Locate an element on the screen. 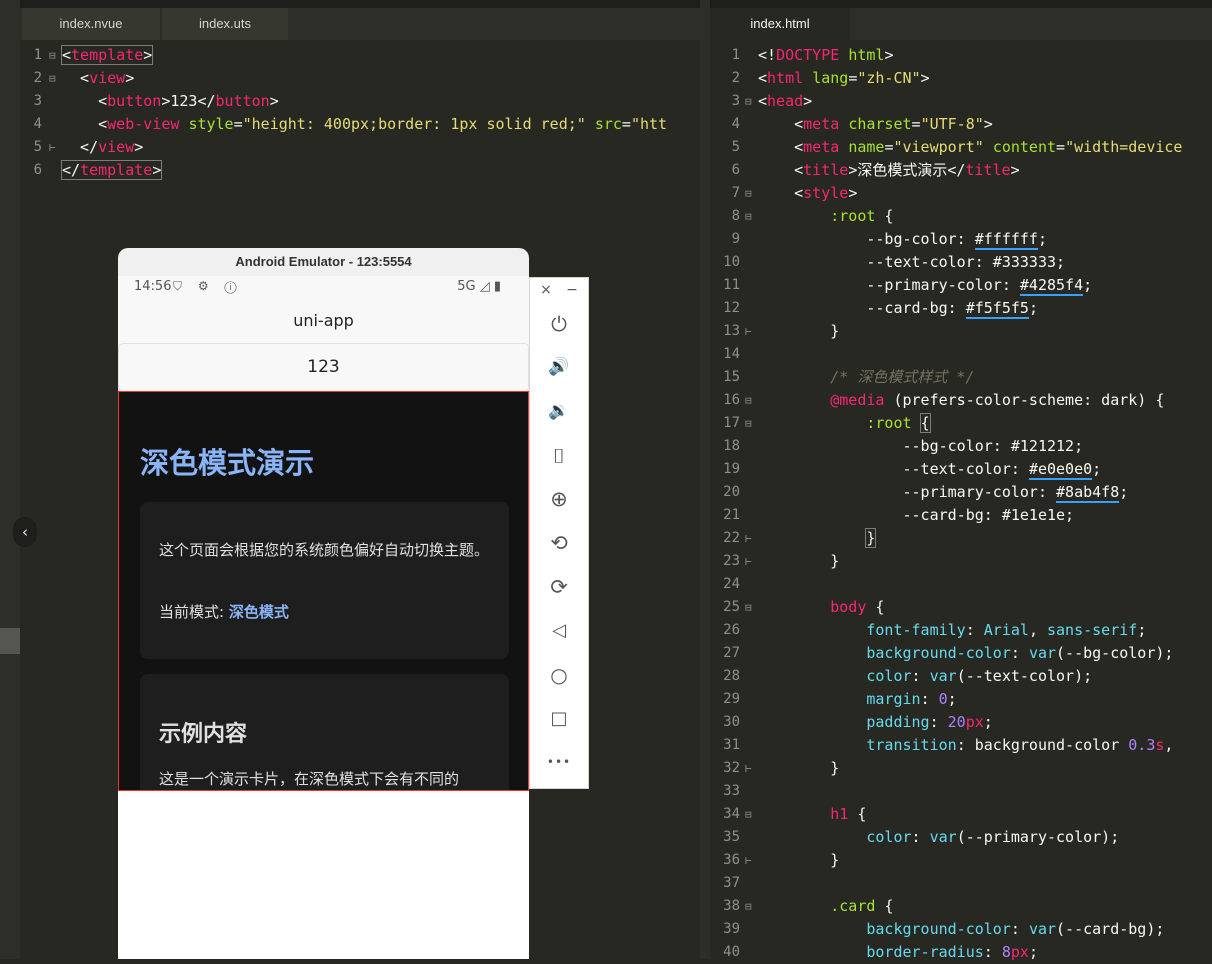 Image resolution: width=1212 pixels, height=964 pixels. code-line: 8 ⊟ :root { is located at coordinates (961, 216).